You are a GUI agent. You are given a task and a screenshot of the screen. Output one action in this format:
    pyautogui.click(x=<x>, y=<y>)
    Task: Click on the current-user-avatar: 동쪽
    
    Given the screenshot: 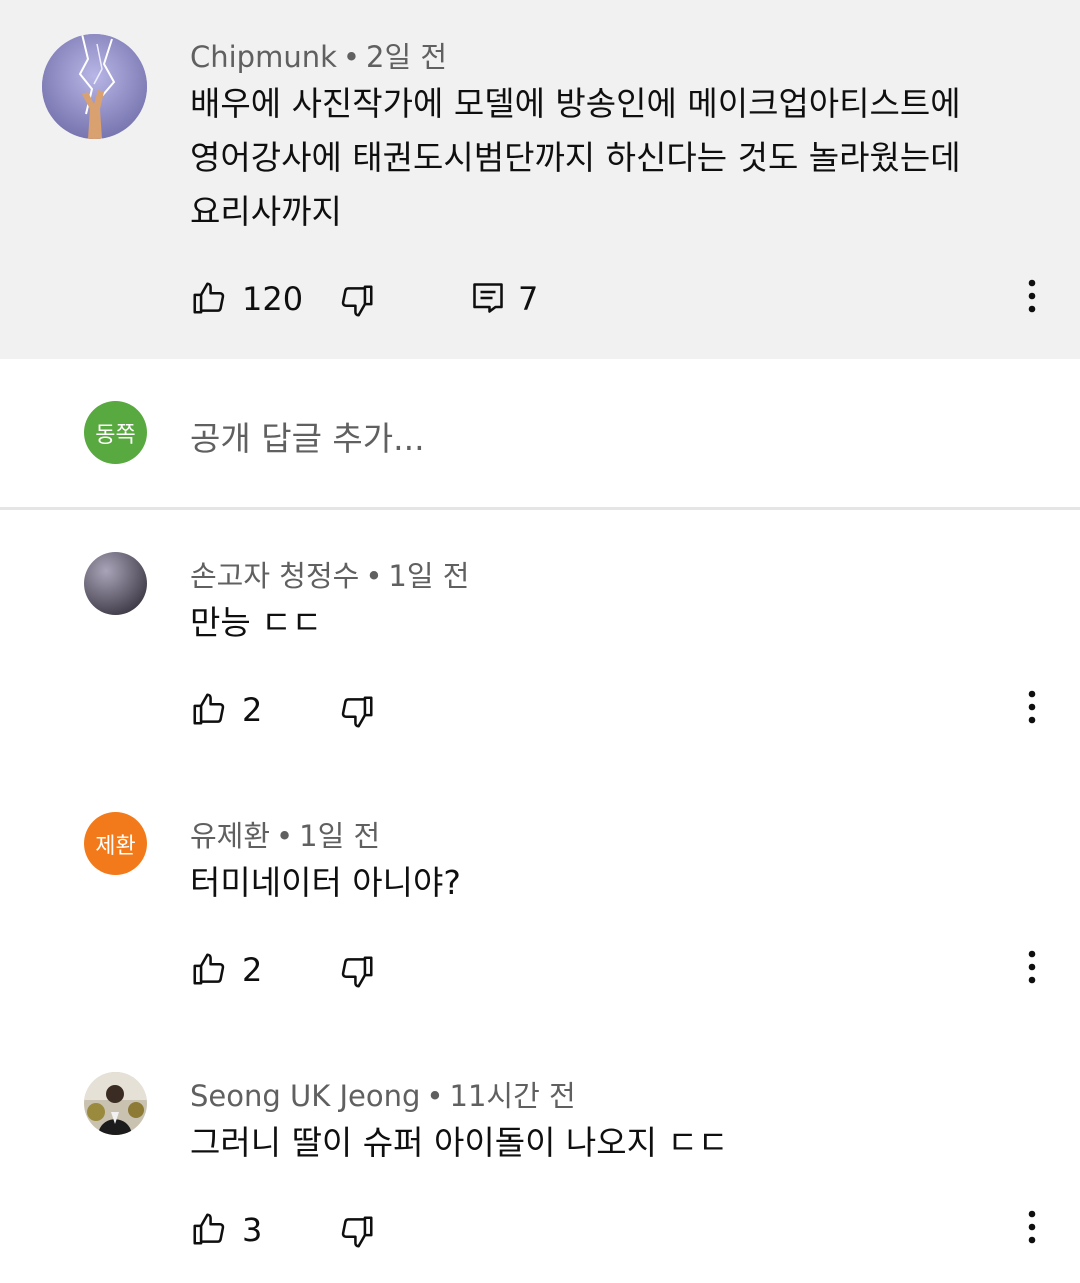 What is the action you would take?
    pyautogui.click(x=115, y=432)
    